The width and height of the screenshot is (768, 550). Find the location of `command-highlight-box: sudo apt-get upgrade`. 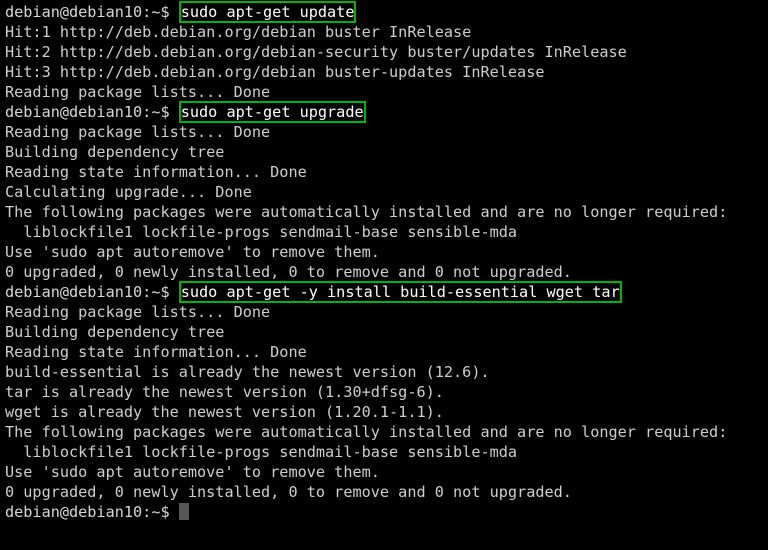

command-highlight-box: sudo apt-get upgrade is located at coordinates (272, 112).